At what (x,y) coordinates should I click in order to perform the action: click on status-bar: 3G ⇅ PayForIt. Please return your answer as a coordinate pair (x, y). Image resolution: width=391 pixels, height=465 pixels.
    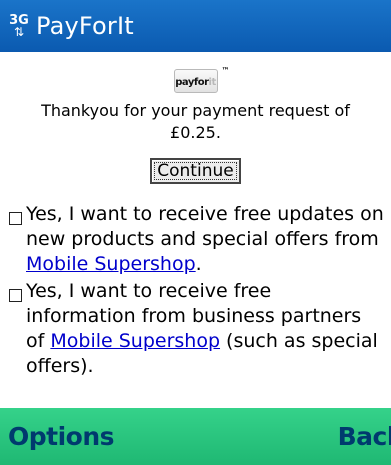
    Looking at the image, I should click on (195, 26).